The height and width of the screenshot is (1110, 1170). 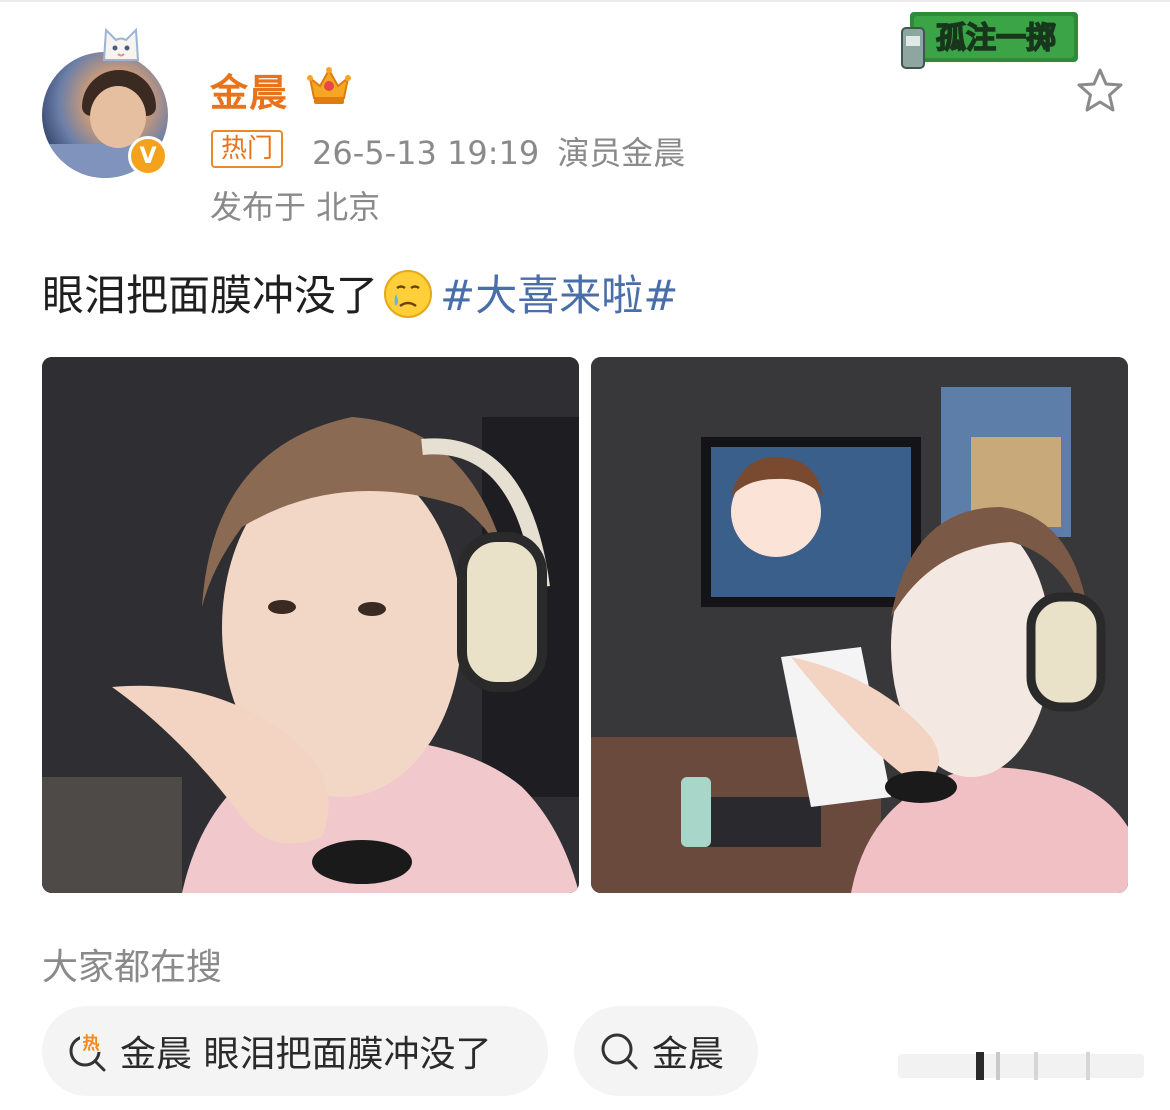 What do you see at coordinates (559, 295) in the screenshot?
I see `hashtag-link: #大喜来啦#` at bounding box center [559, 295].